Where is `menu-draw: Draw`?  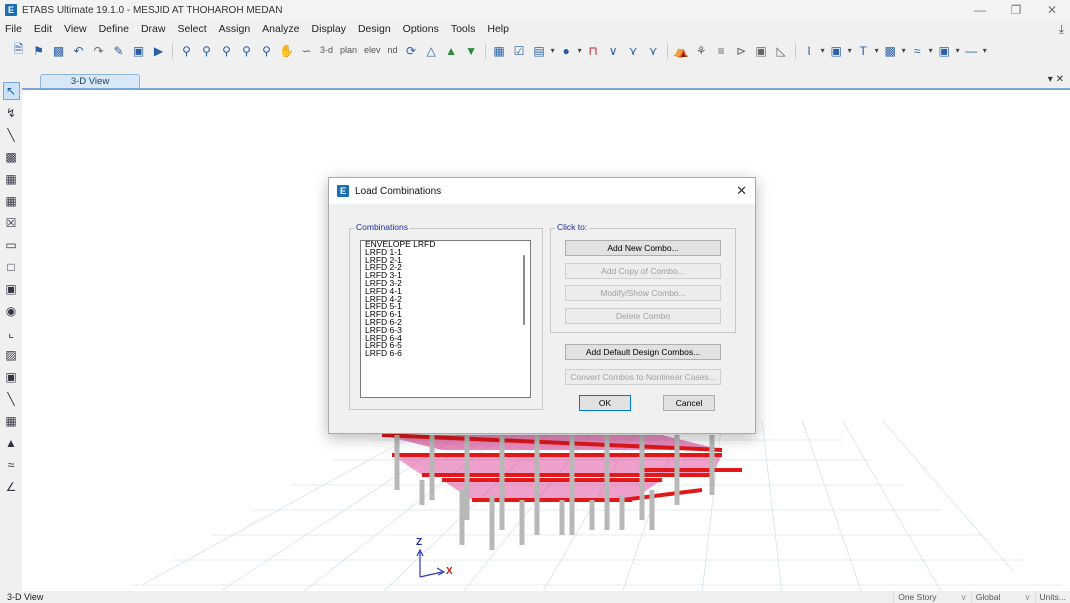
menu-draw: Draw is located at coordinates (153, 29).